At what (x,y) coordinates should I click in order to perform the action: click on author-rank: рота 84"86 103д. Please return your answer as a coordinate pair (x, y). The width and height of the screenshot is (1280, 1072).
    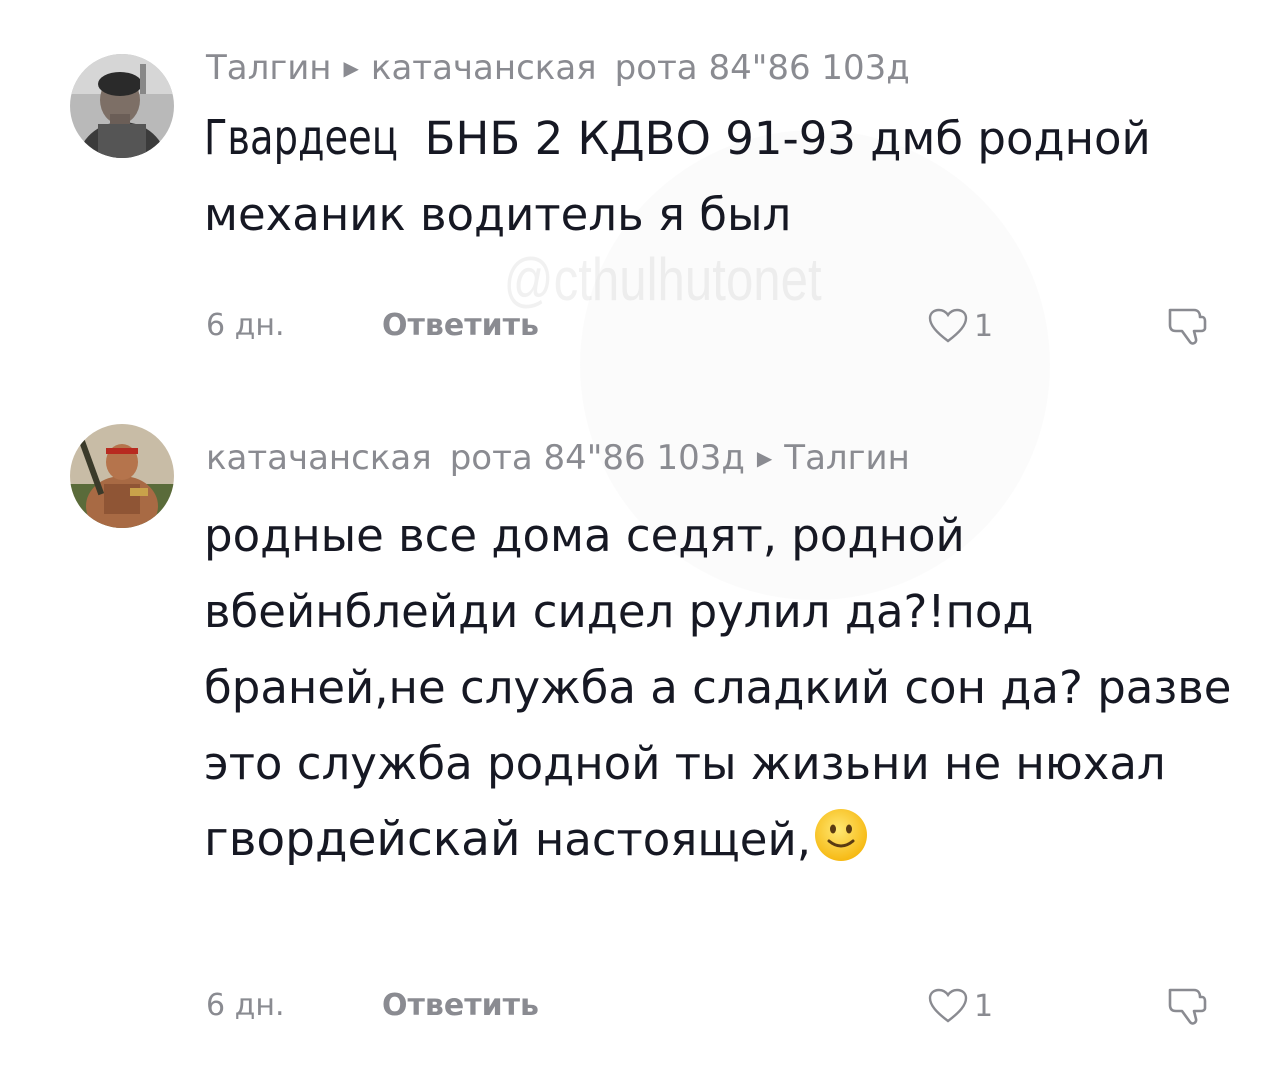
    Looking at the image, I should click on (597, 458).